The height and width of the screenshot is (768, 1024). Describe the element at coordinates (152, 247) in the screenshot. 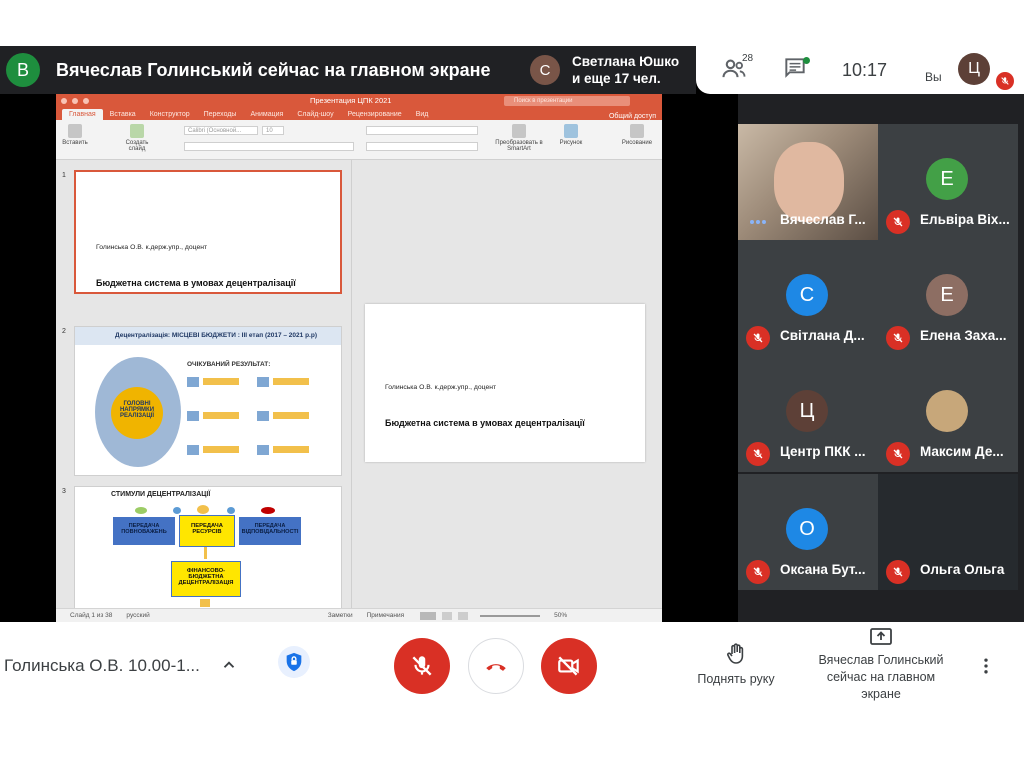

I see `thumb-author: Голинська О.В. к.держ.упр., доцент` at that location.